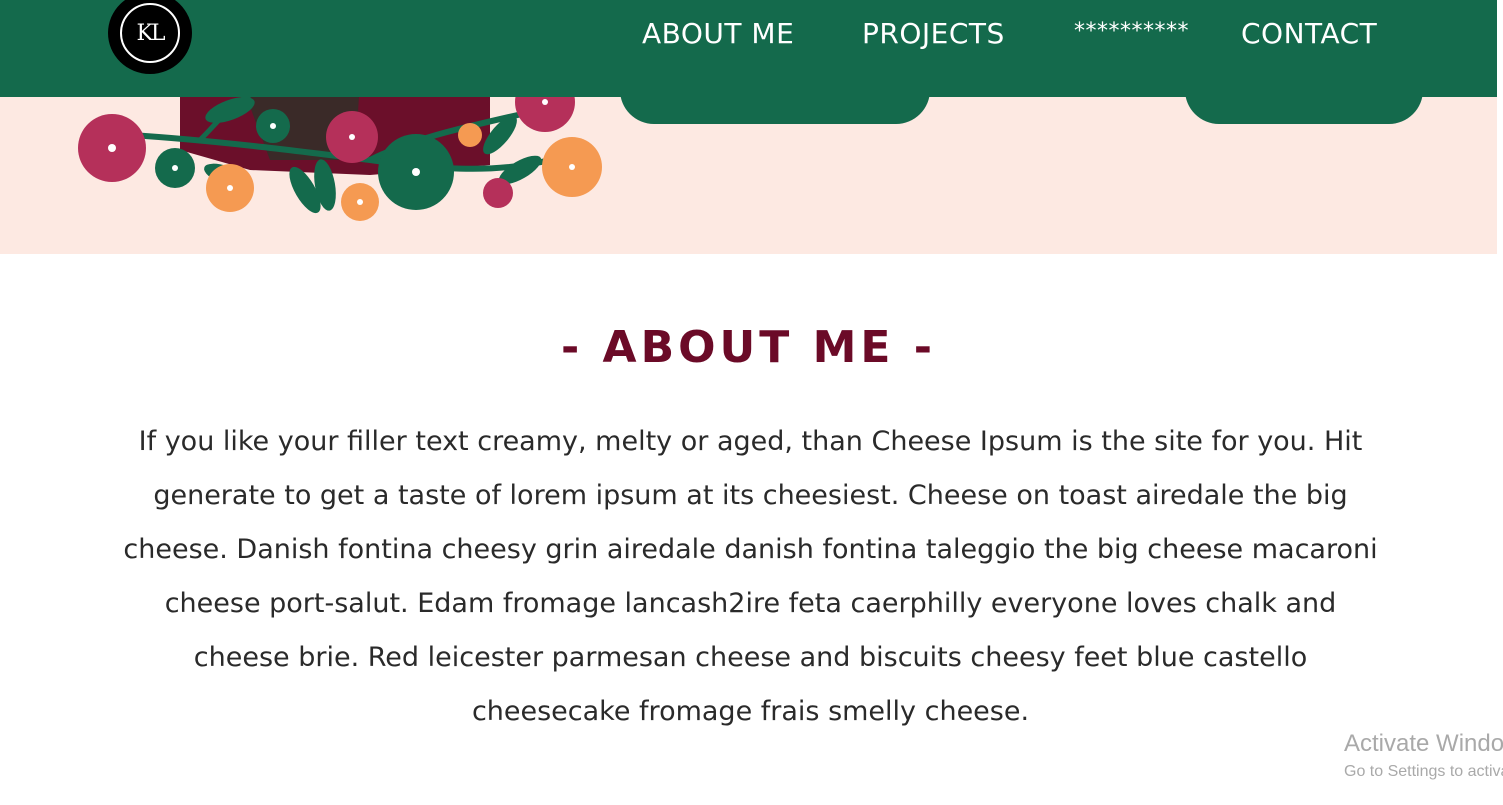 This screenshot has height=805, width=1503. Describe the element at coordinates (1423, 743) in the screenshot. I see `watermark-title: Activate Windows` at that location.